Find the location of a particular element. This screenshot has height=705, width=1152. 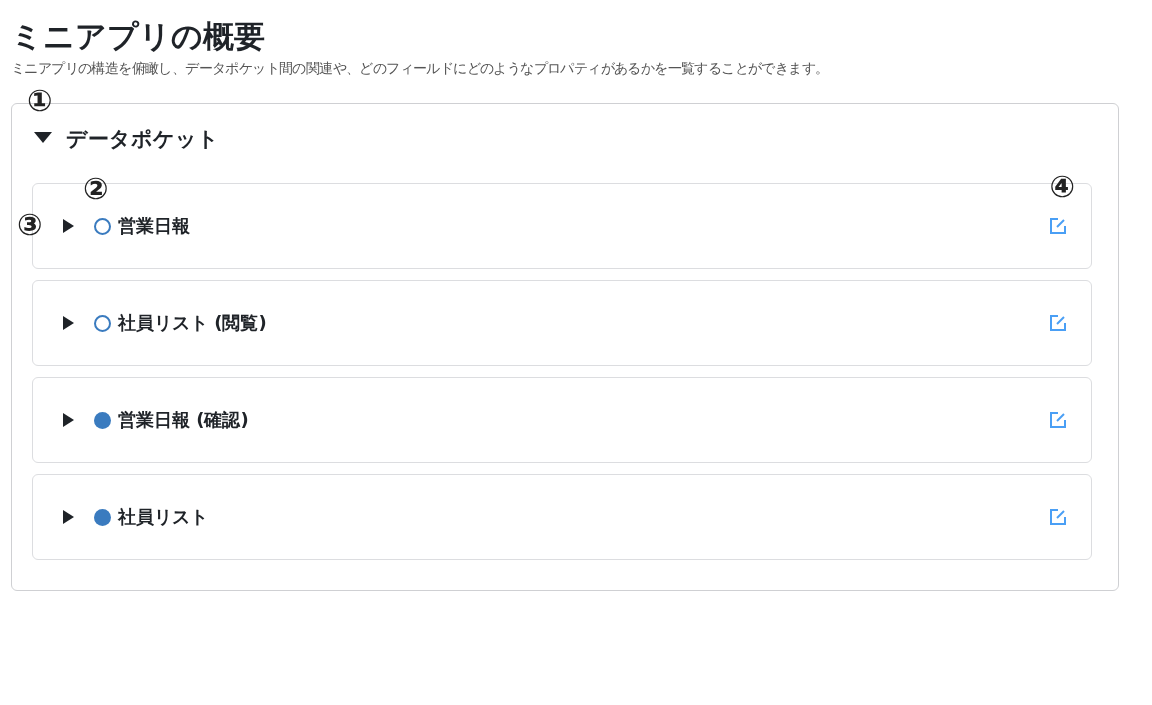

pocket-name: 社員リスト is located at coordinates (163, 517).